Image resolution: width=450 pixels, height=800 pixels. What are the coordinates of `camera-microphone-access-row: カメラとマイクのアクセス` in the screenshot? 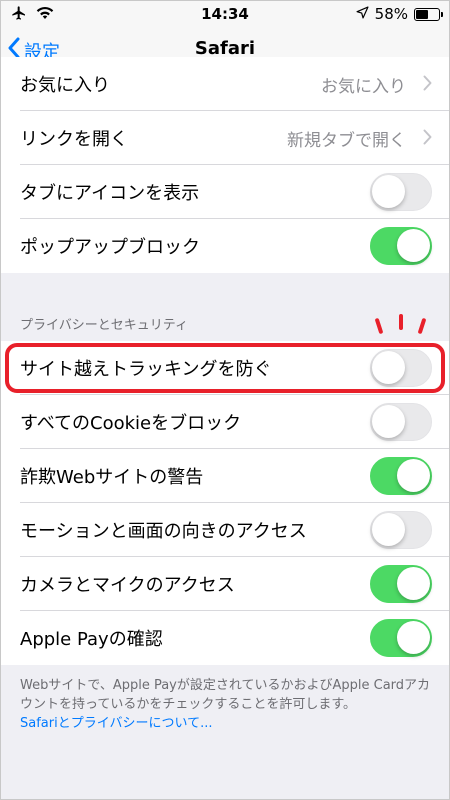 It's located at (225, 584).